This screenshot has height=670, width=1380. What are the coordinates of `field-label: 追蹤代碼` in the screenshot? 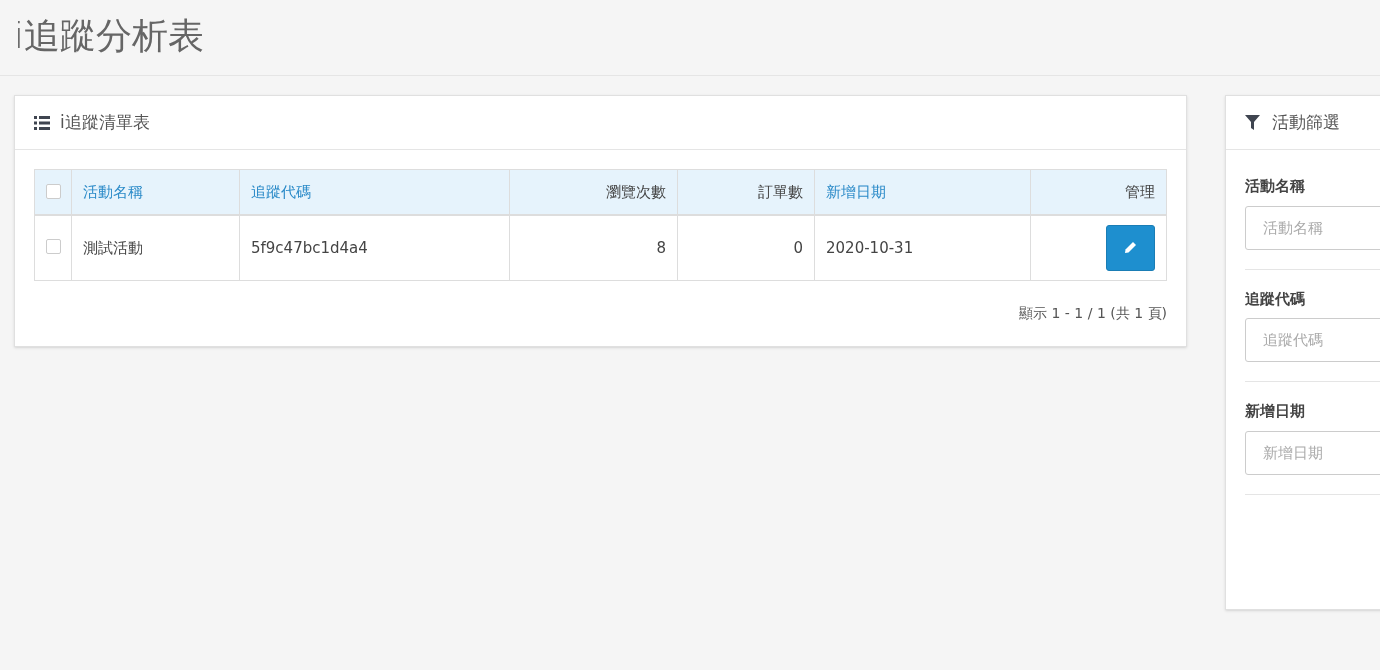 It's located at (1275, 299).